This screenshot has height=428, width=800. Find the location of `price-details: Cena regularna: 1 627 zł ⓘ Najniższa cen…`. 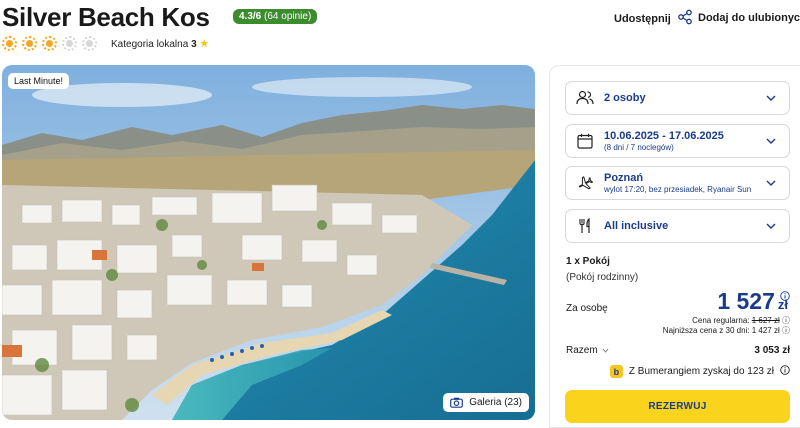

price-details: Cena regularna: 1 627 zł ⓘ Najniższa cen… is located at coordinates (726, 326).